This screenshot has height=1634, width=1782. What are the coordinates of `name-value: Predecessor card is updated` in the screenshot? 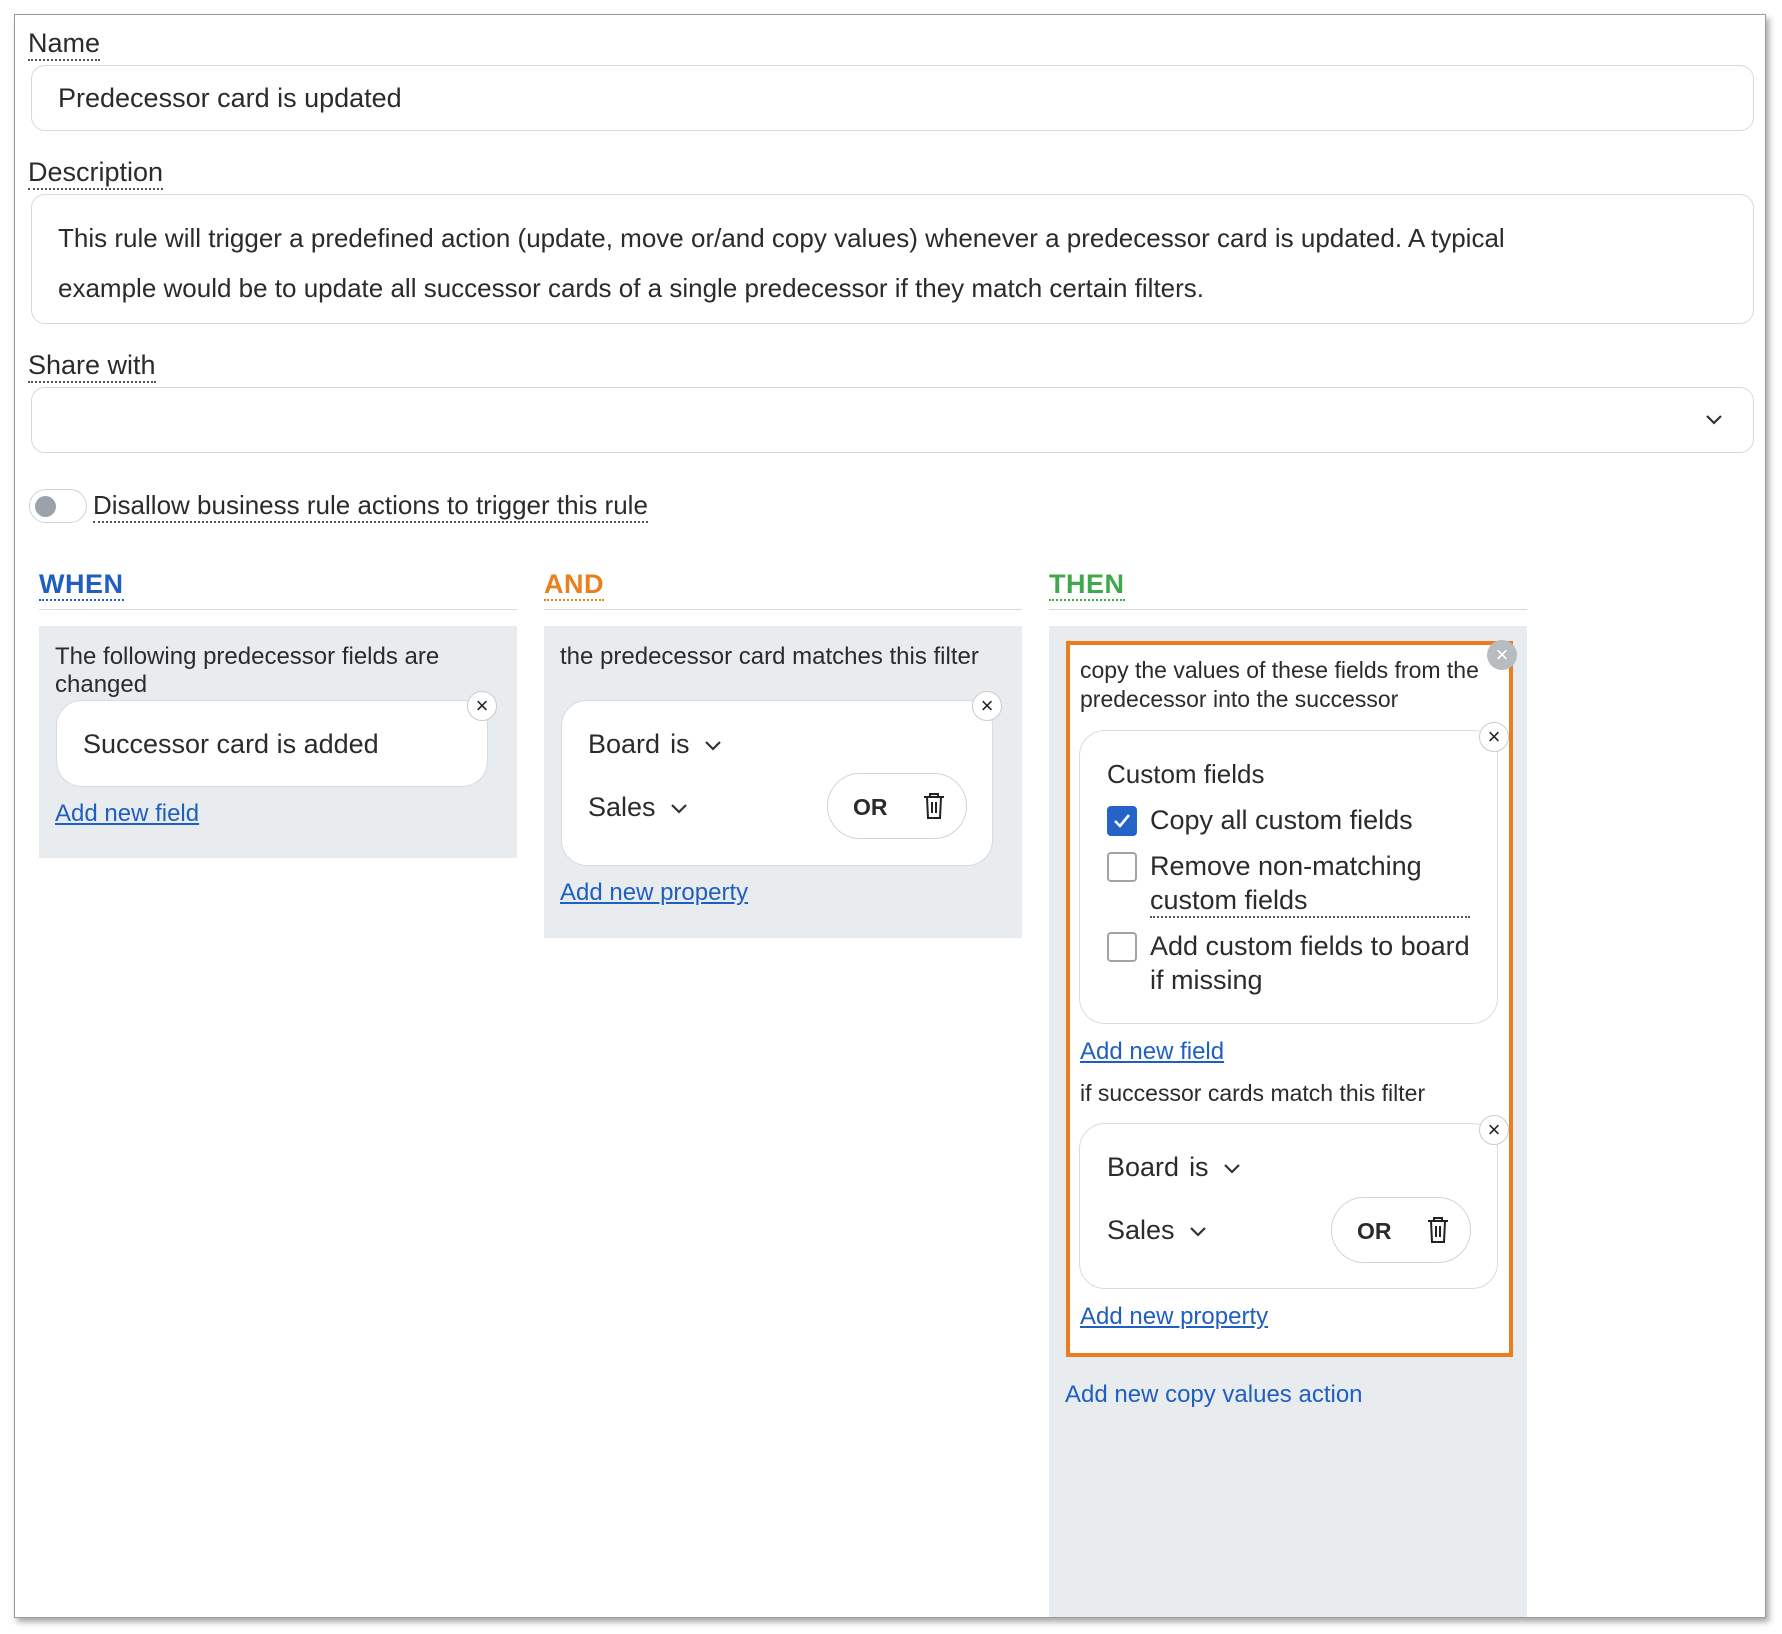 It's located at (230, 98).